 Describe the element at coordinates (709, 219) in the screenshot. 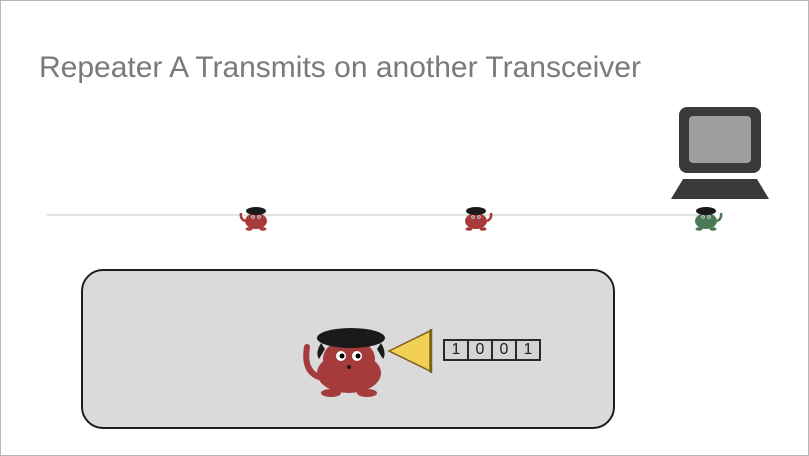

I see `end-station-creature-icon` at that location.